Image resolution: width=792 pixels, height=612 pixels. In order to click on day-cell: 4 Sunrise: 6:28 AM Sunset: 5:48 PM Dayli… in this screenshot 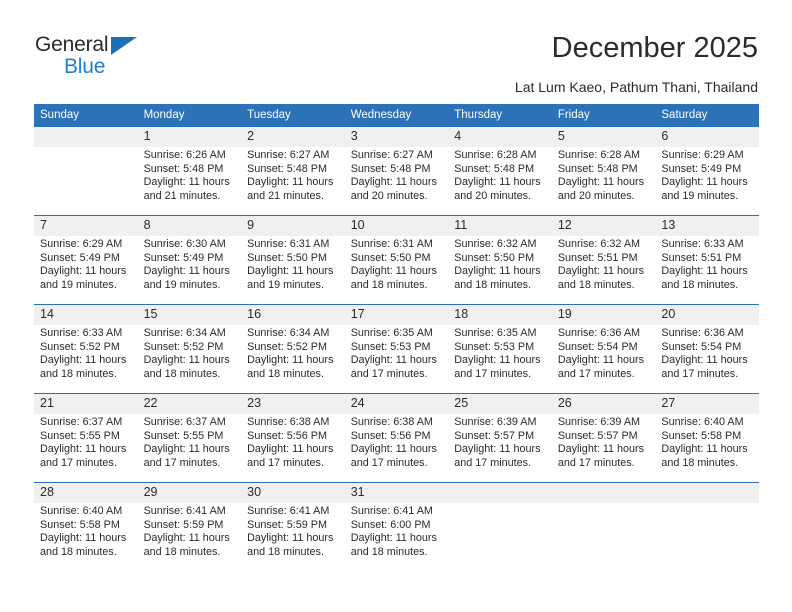, I will do `click(500, 171)`.